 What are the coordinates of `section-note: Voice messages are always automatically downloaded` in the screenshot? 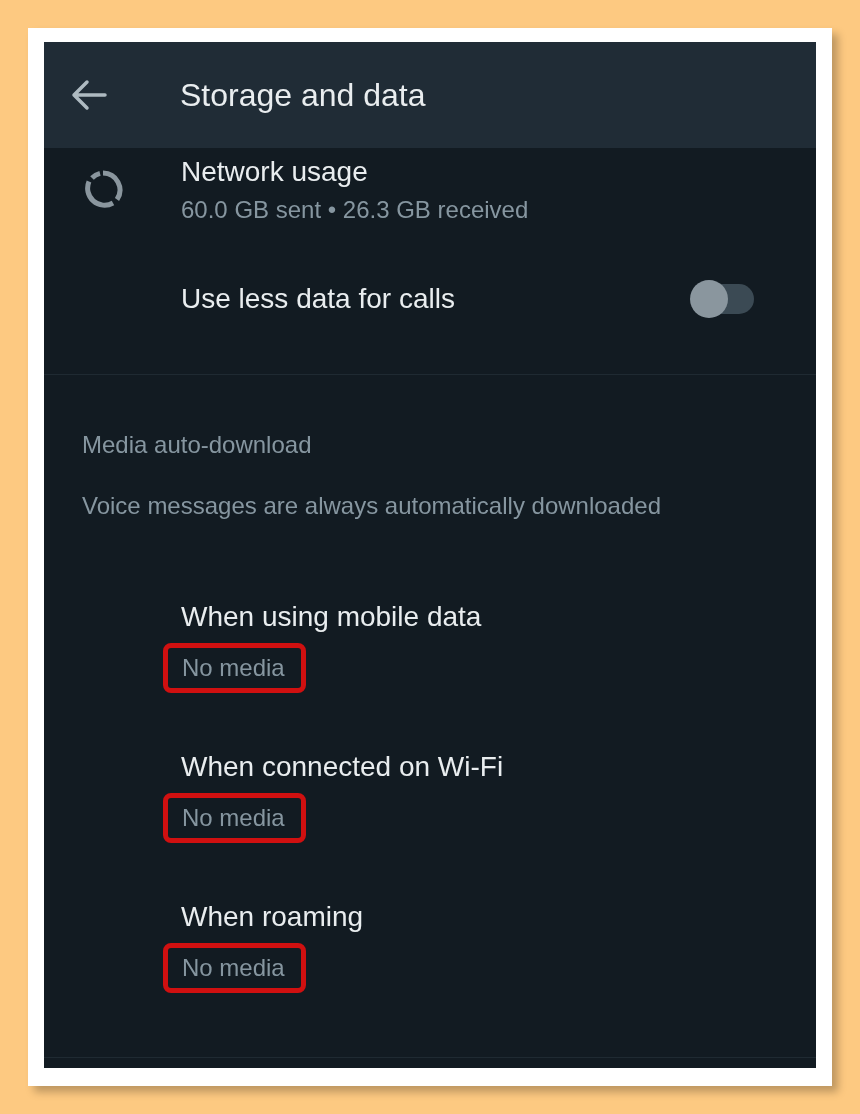 It's located at (372, 506).